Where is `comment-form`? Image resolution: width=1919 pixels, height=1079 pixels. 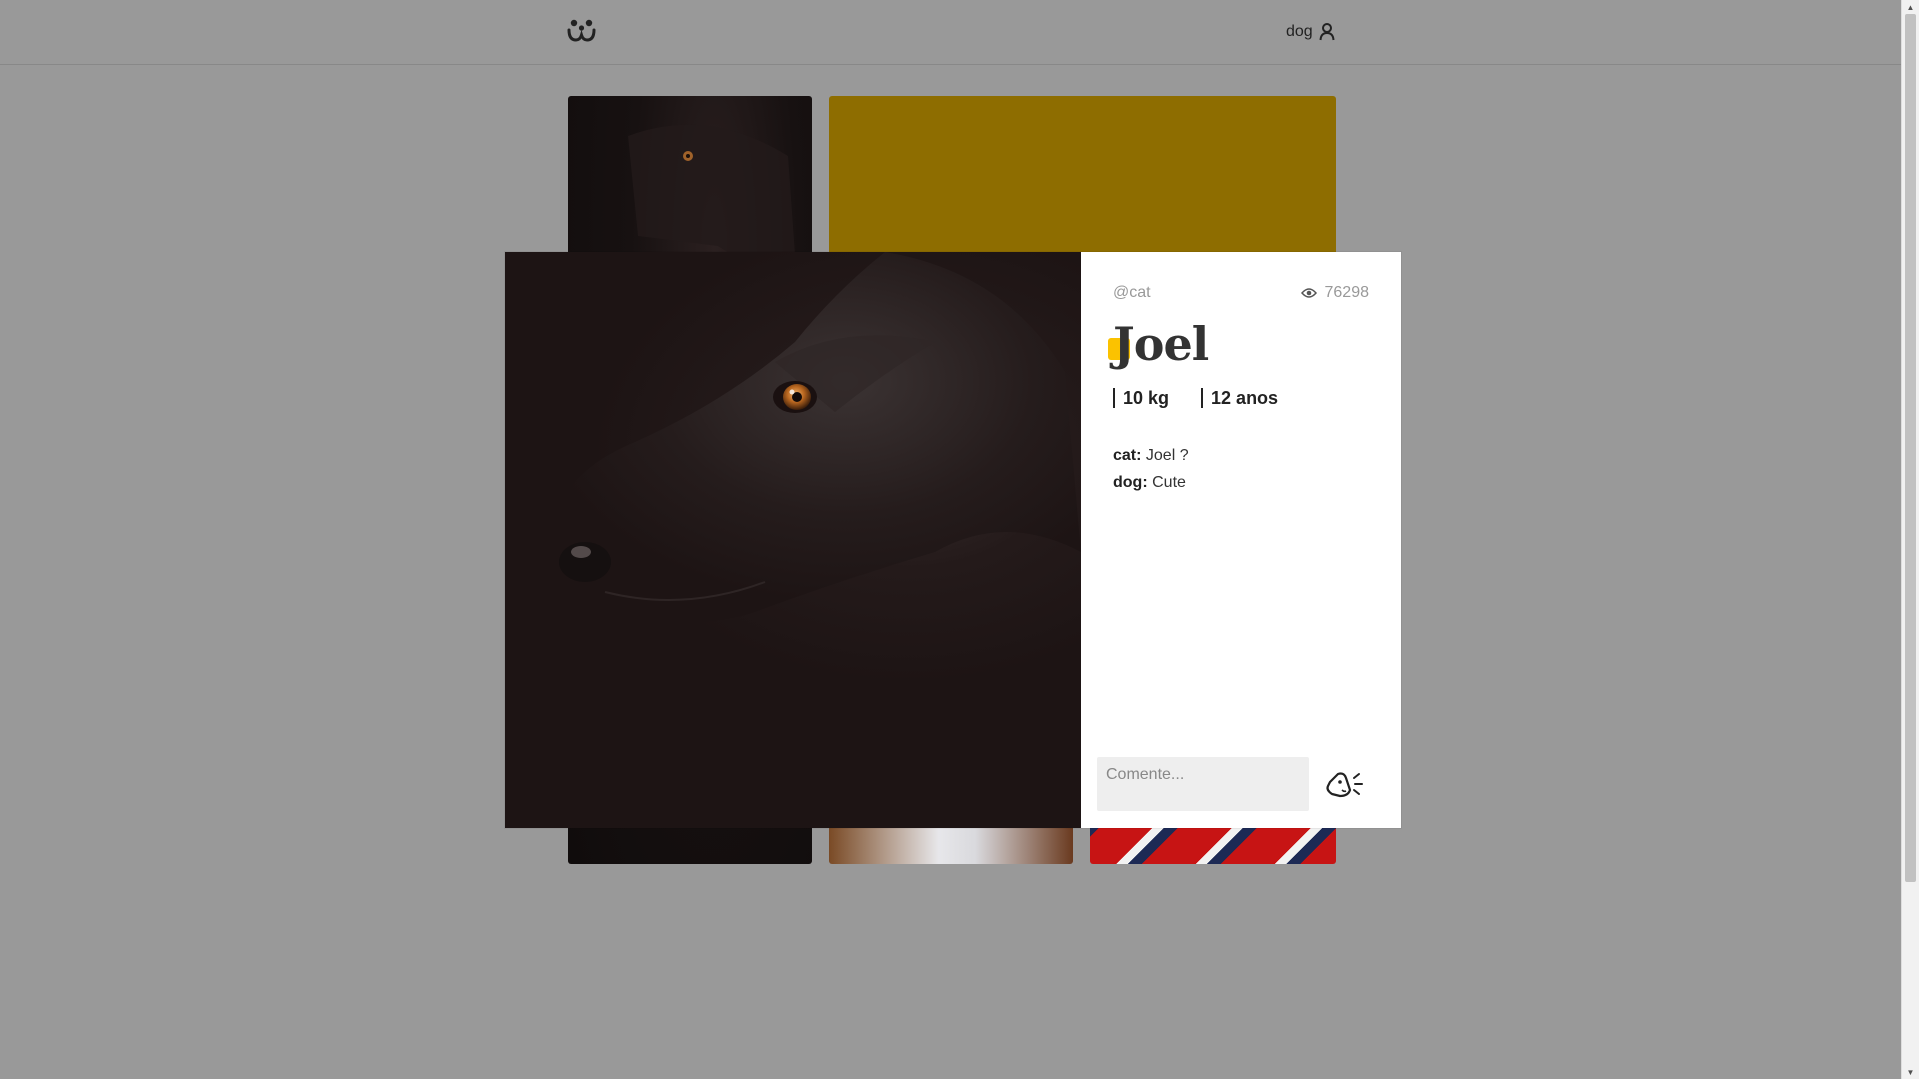 comment-form is located at coordinates (1241, 784).